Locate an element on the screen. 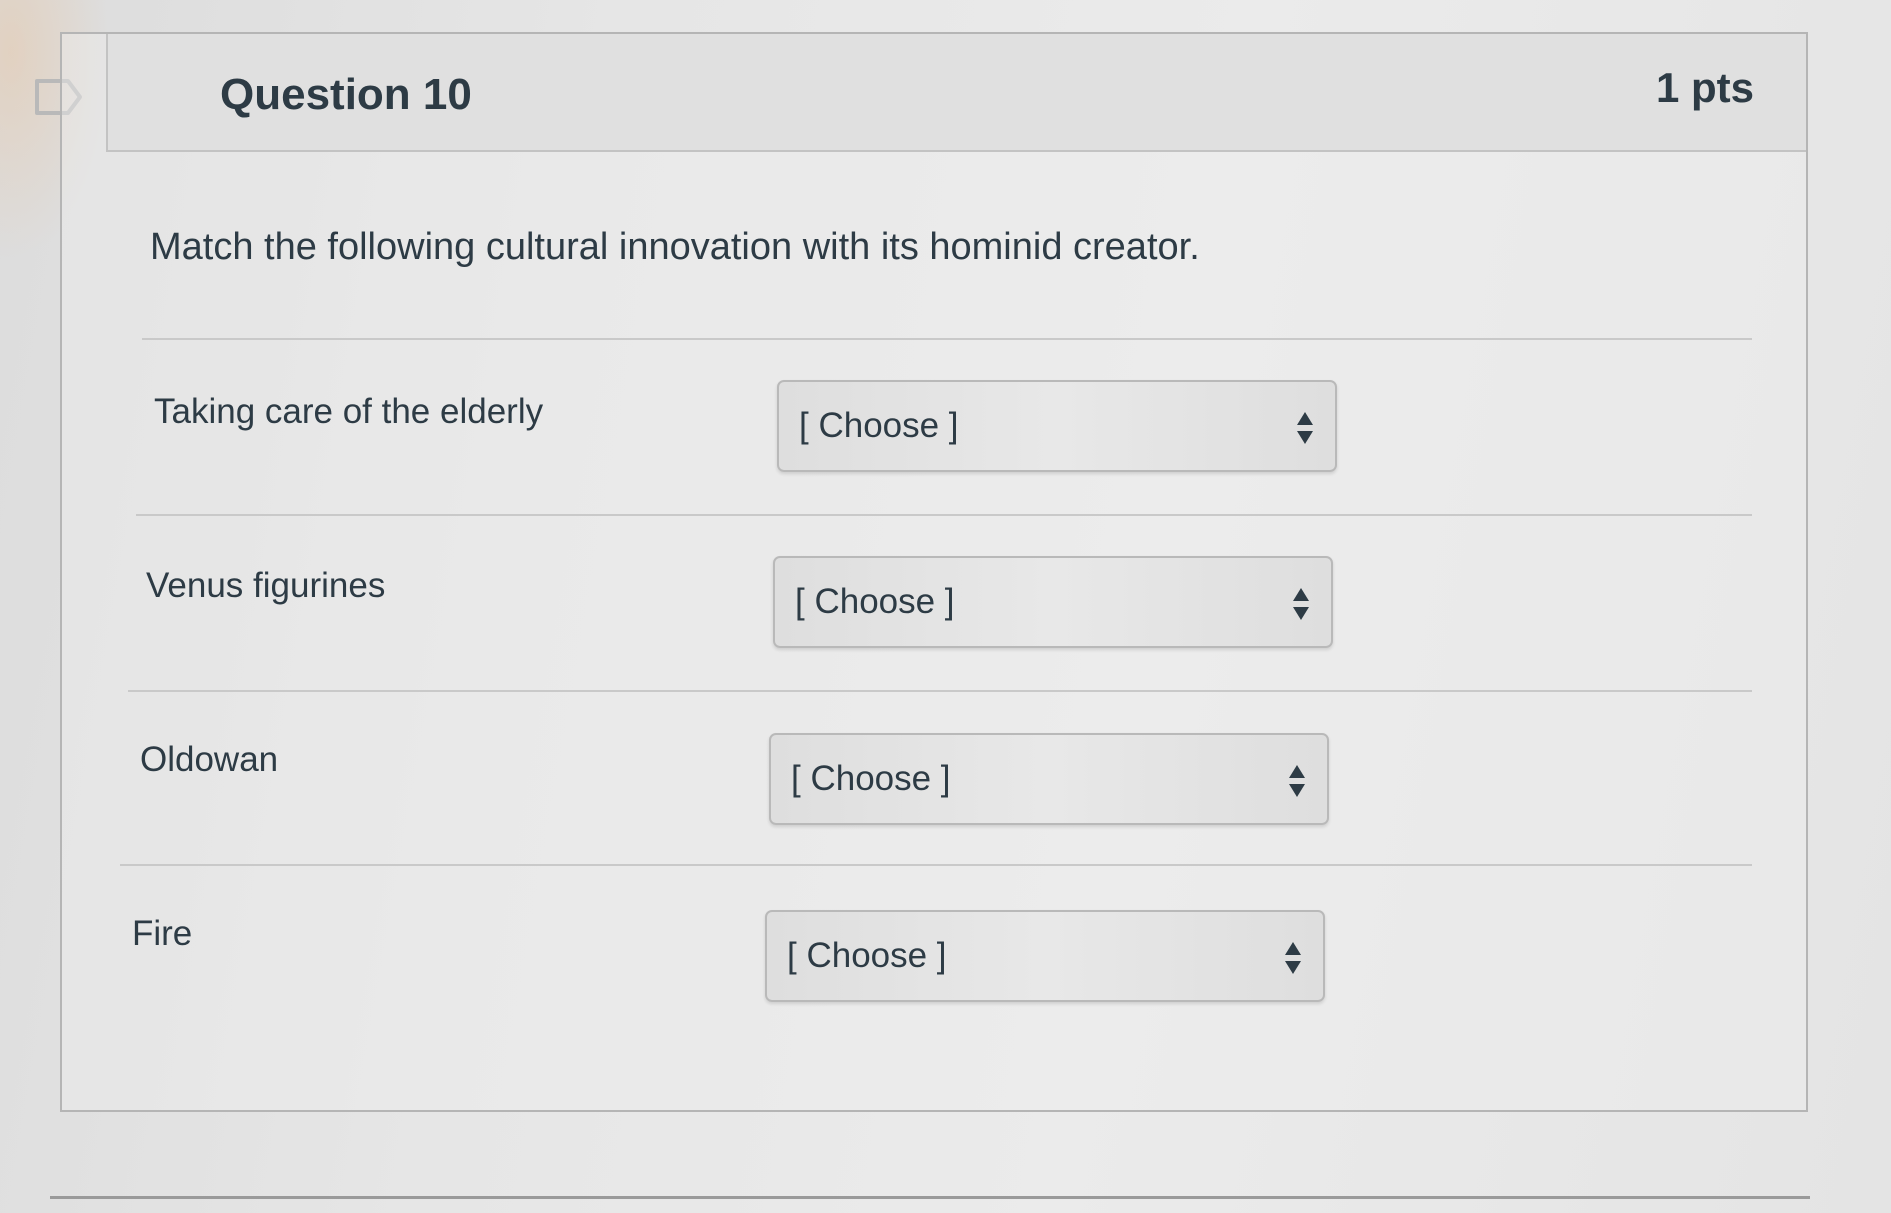 Image resolution: width=1891 pixels, height=1213 pixels. question-header: Question 10 1 pts is located at coordinates (956, 93).